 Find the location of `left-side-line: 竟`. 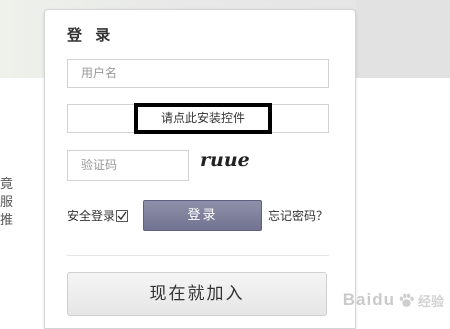

left-side-line: 竟 is located at coordinates (7, 184).